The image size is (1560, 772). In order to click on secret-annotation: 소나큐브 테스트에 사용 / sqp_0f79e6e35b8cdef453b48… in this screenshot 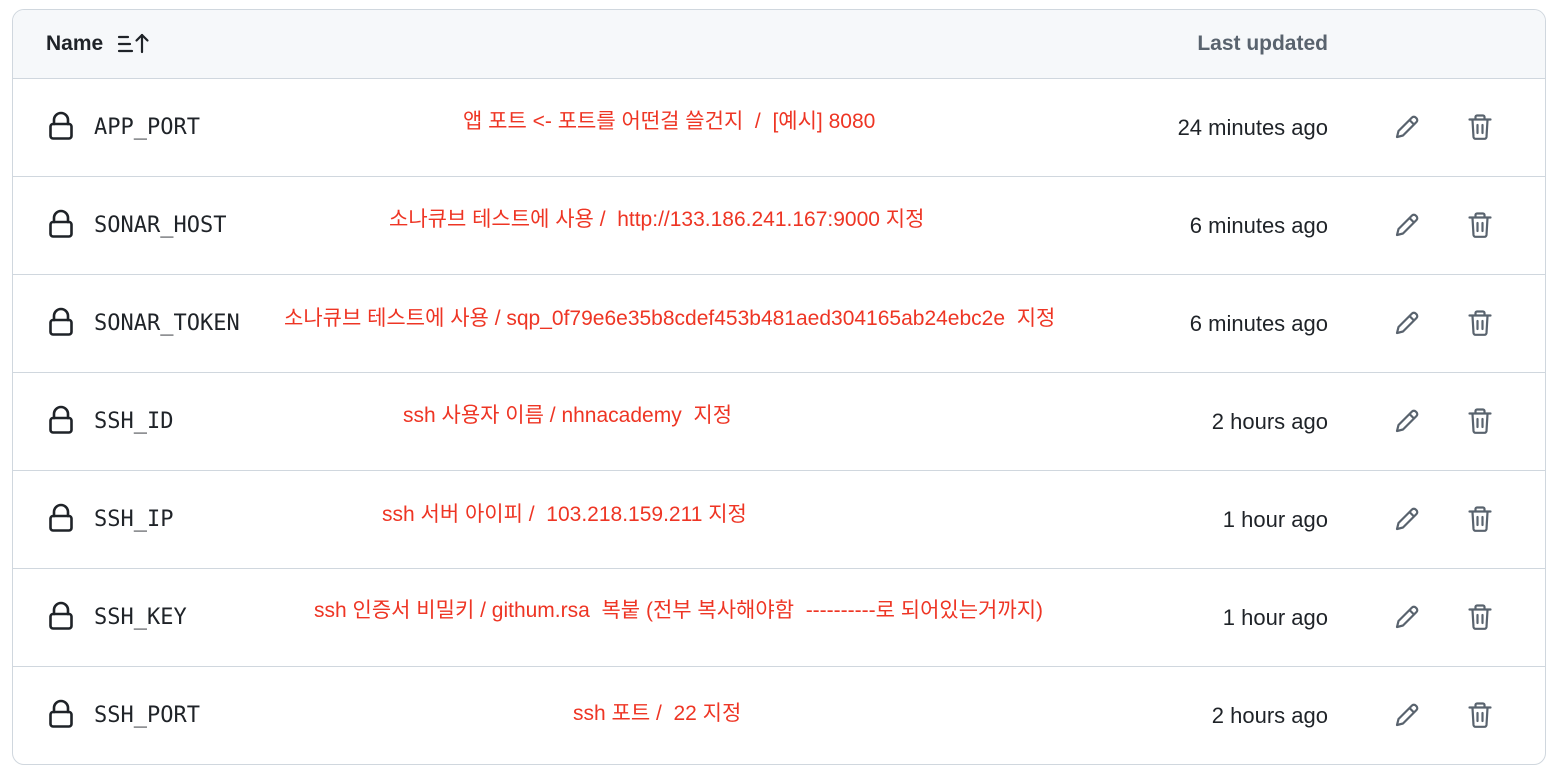, I will do `click(670, 318)`.